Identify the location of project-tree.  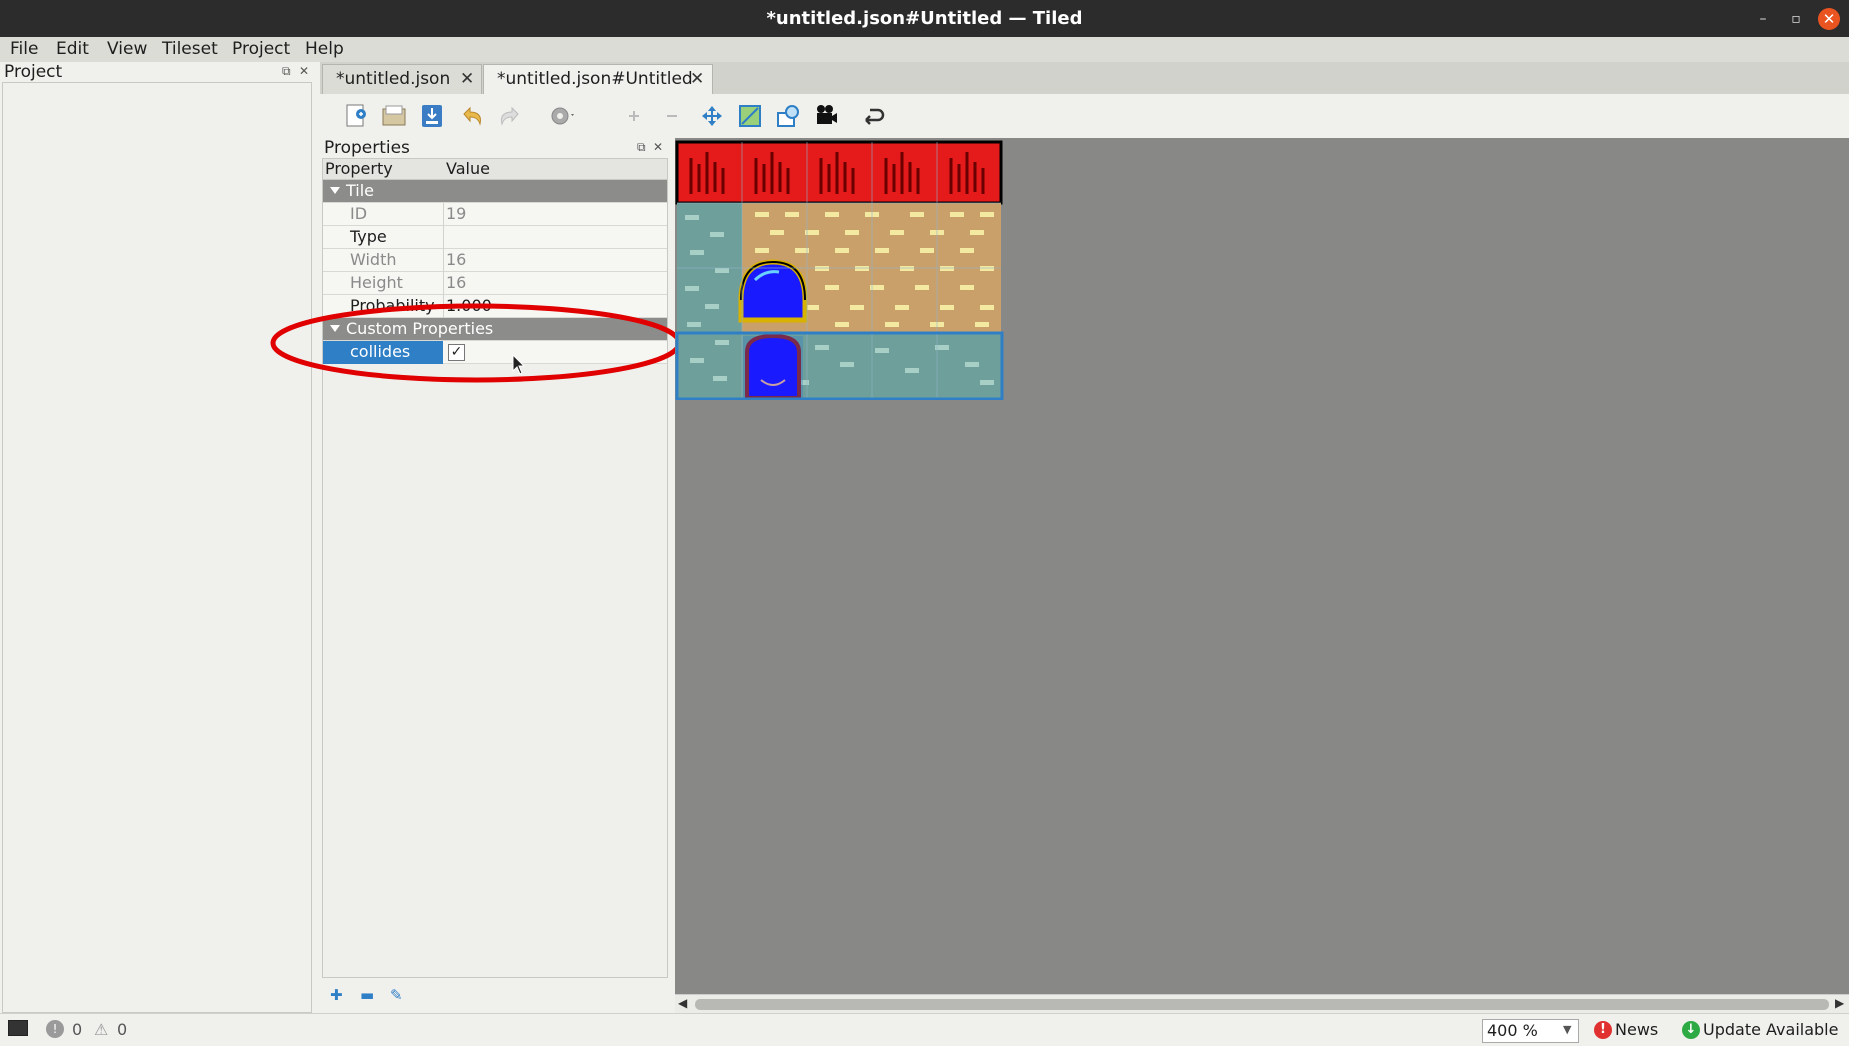
(157, 547).